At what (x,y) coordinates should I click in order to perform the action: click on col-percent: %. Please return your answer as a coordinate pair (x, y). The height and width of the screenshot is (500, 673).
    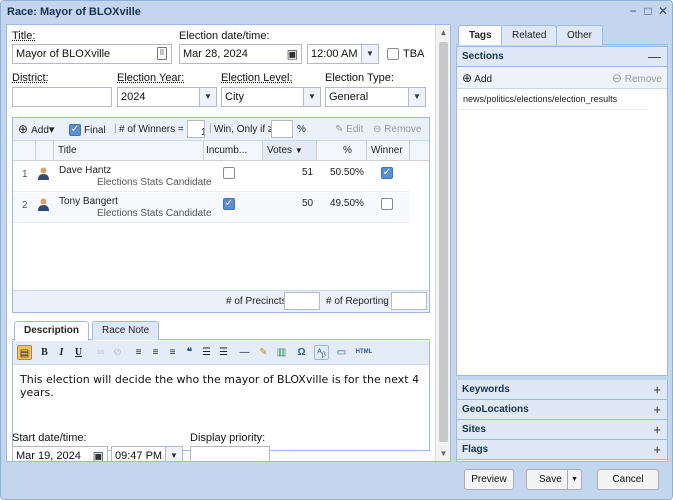
    Looking at the image, I should click on (347, 150).